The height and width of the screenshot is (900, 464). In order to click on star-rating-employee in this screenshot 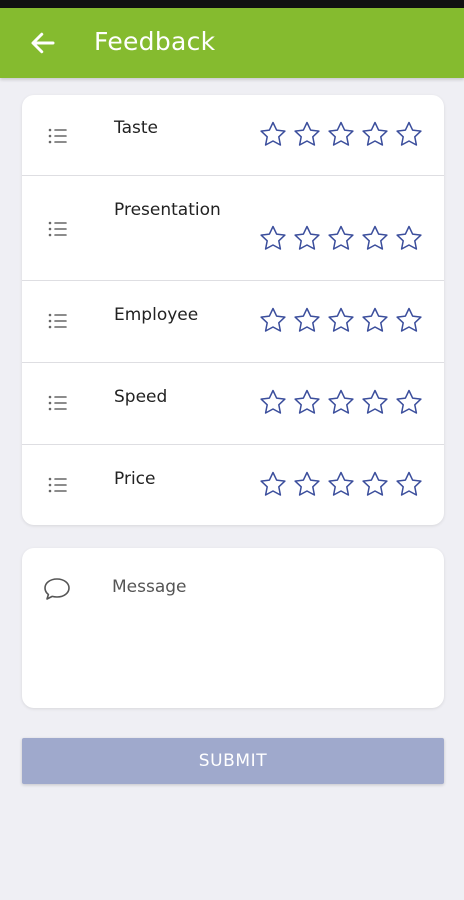, I will do `click(341, 320)`.